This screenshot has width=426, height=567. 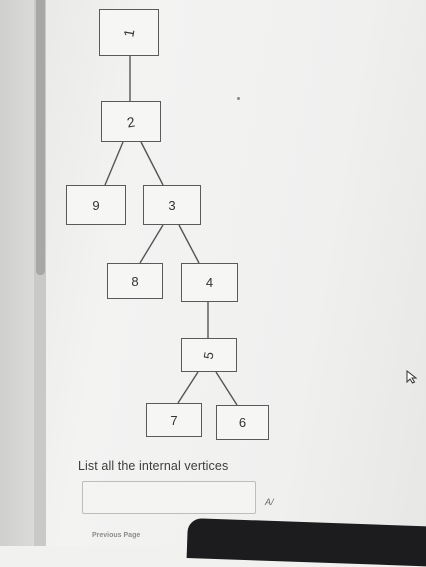 I want to click on spellcheck-icon: A/, so click(x=269, y=502).